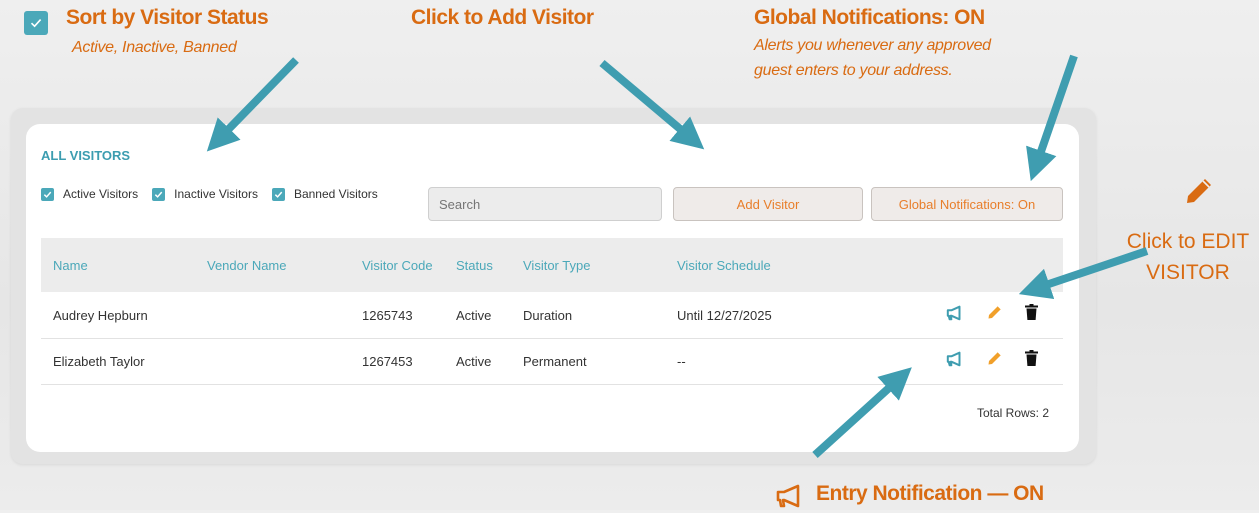 The image size is (1259, 513). What do you see at coordinates (387, 361) in the screenshot?
I see `cell-code: 1267453` at bounding box center [387, 361].